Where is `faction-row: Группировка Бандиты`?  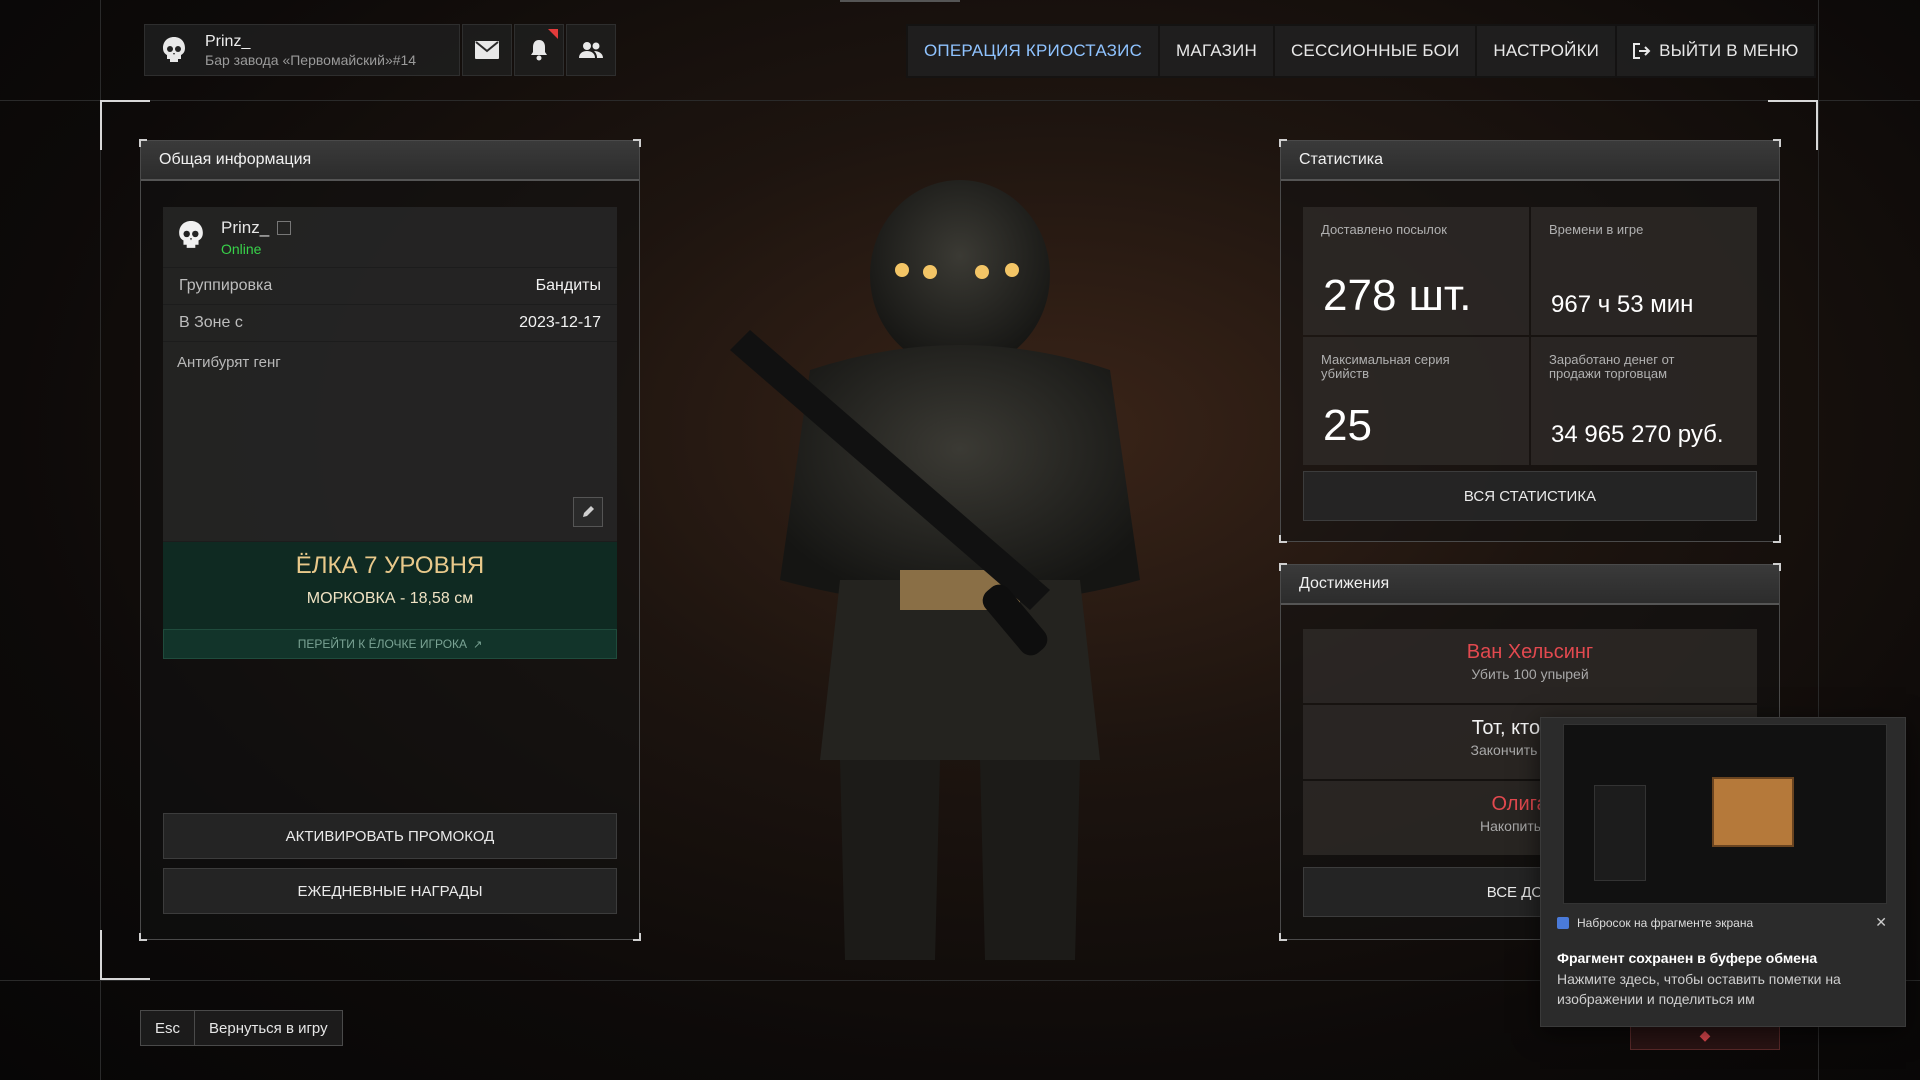
faction-row: Группировка Бандиты is located at coordinates (390, 285).